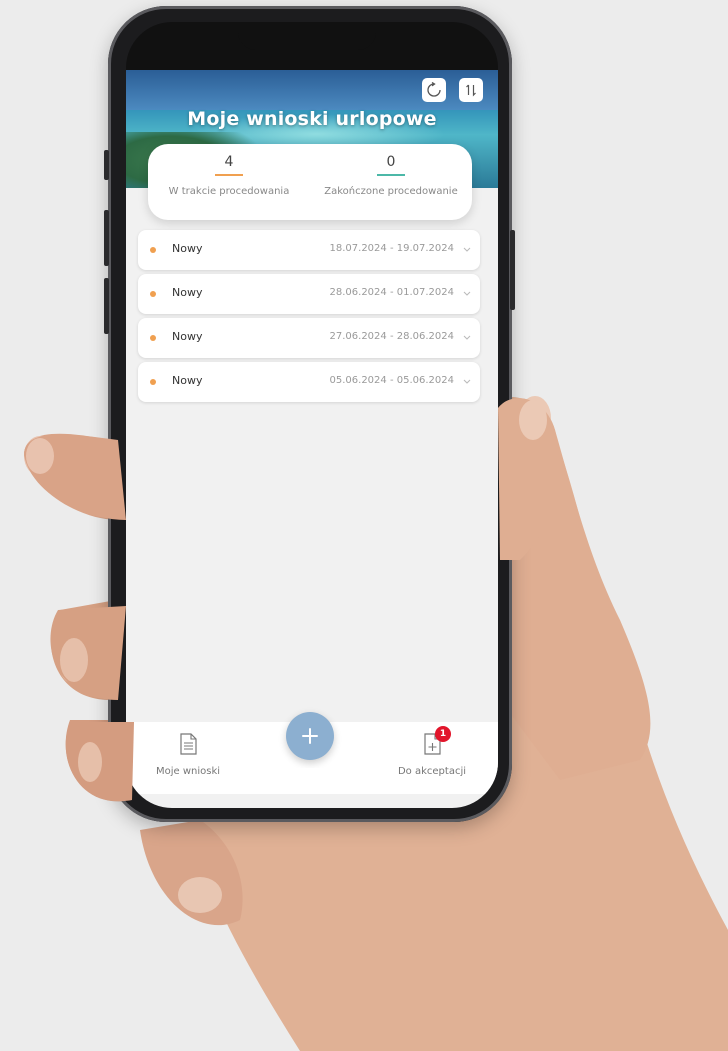  Describe the element at coordinates (443, 734) in the screenshot. I see `notification-badge: 1` at that location.